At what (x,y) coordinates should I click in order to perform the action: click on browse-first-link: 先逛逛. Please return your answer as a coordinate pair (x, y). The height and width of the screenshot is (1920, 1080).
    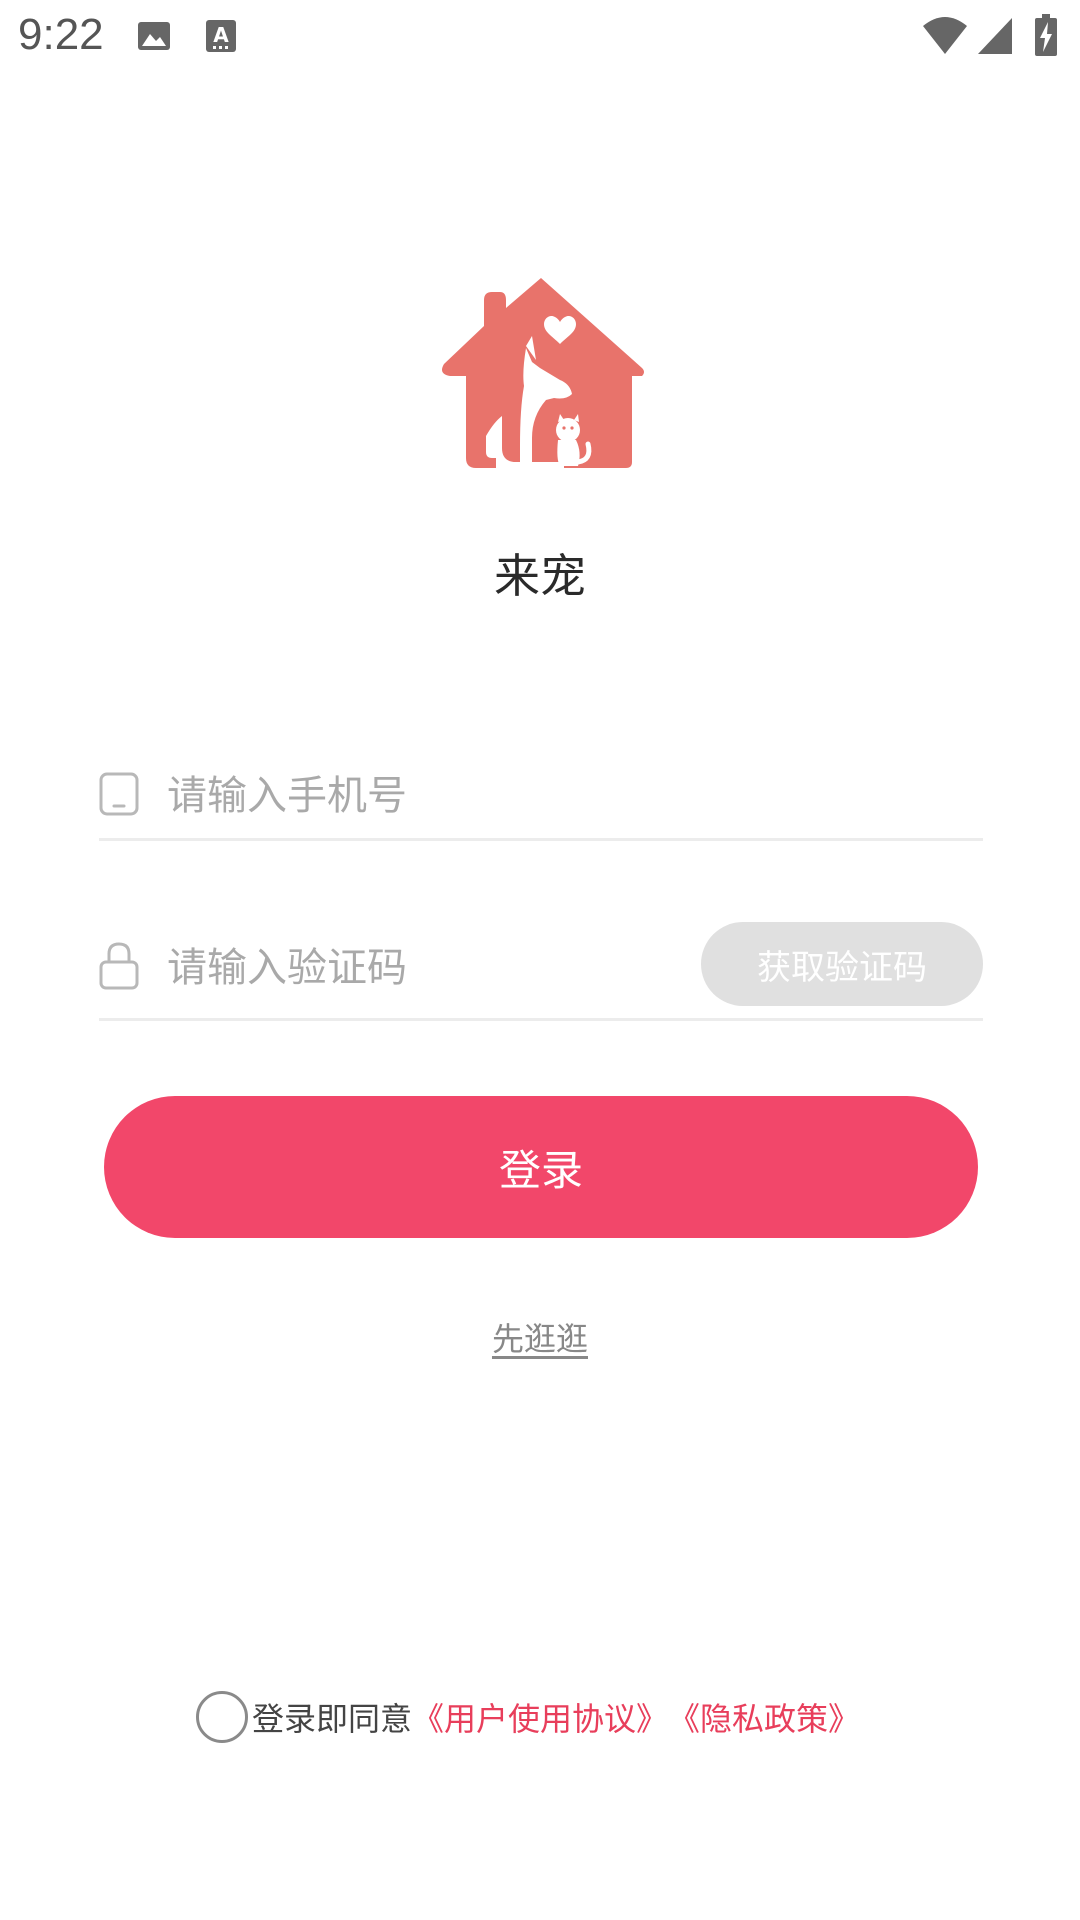
    Looking at the image, I should click on (540, 1339).